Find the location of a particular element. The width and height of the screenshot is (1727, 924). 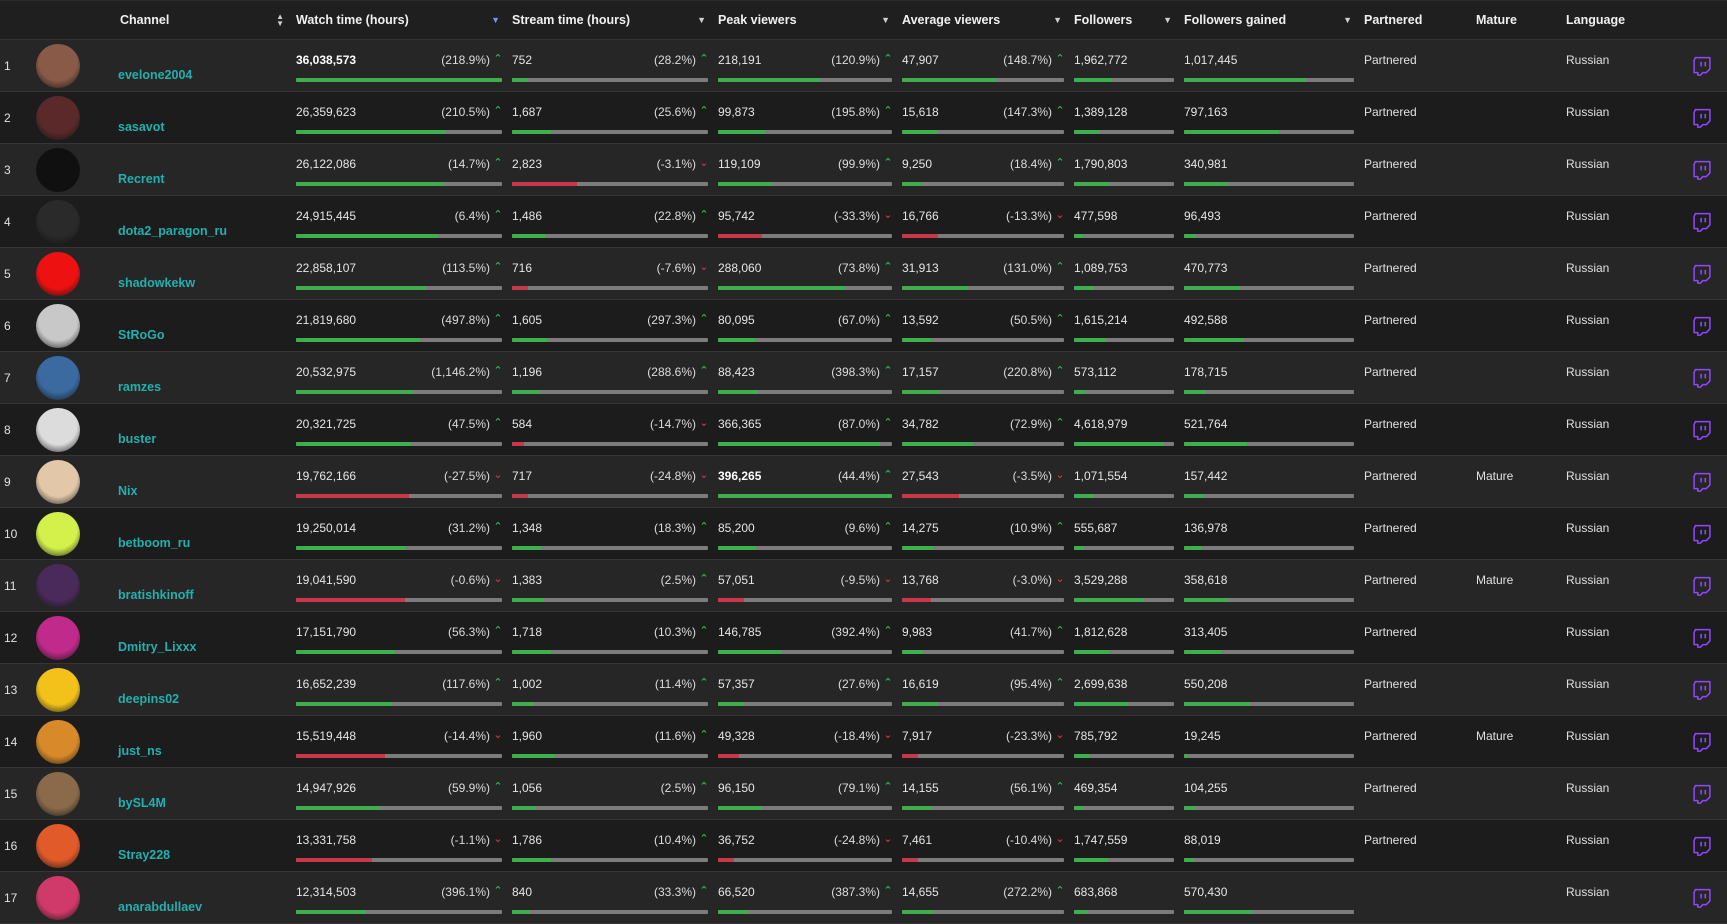

channel-cell: evelone2004 is located at coordinates (204, 65).